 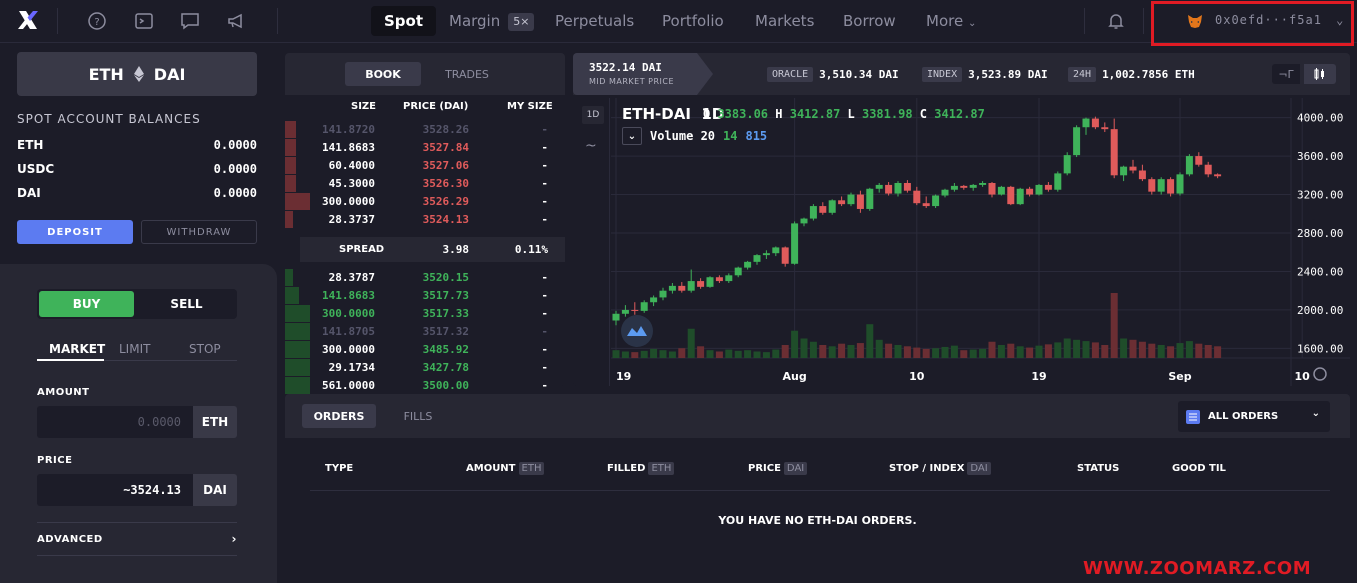 What do you see at coordinates (1320, 74) in the screenshot?
I see `candle-chart-toggle` at bounding box center [1320, 74].